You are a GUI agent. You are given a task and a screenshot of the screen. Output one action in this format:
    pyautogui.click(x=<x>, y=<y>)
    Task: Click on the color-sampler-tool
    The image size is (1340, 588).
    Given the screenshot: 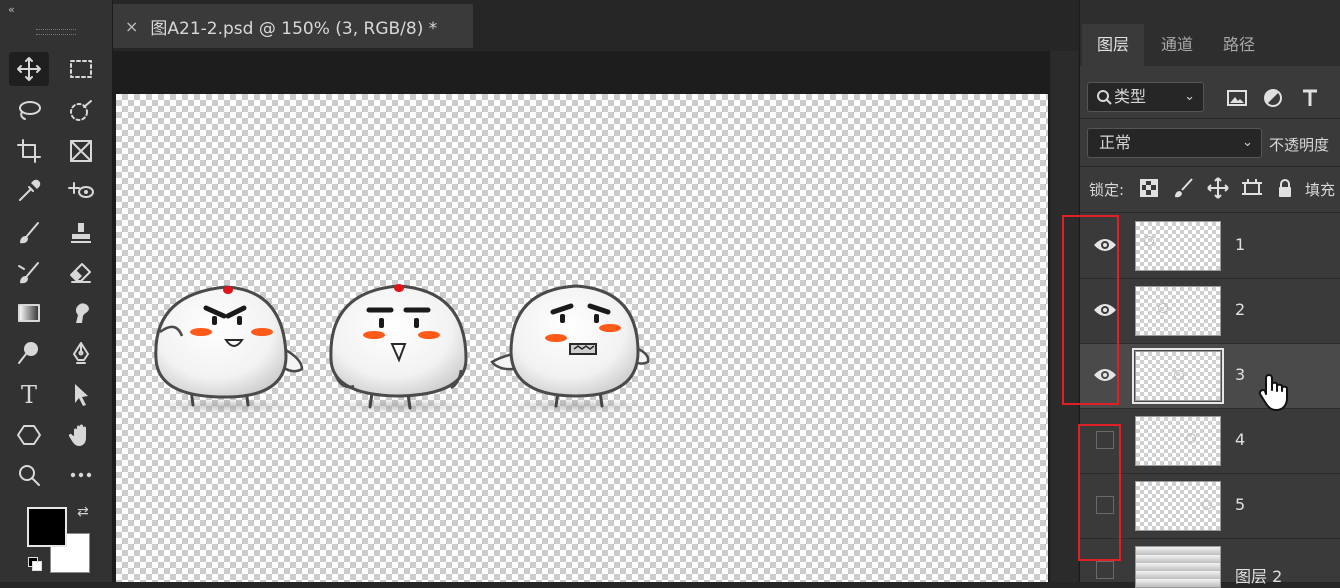 What is the action you would take?
    pyautogui.click(x=81, y=191)
    